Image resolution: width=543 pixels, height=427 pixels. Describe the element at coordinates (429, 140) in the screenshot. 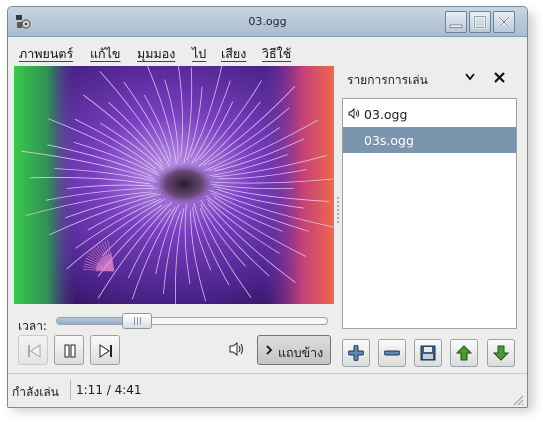

I see `playlist-item-selected: 03s.ogg` at that location.